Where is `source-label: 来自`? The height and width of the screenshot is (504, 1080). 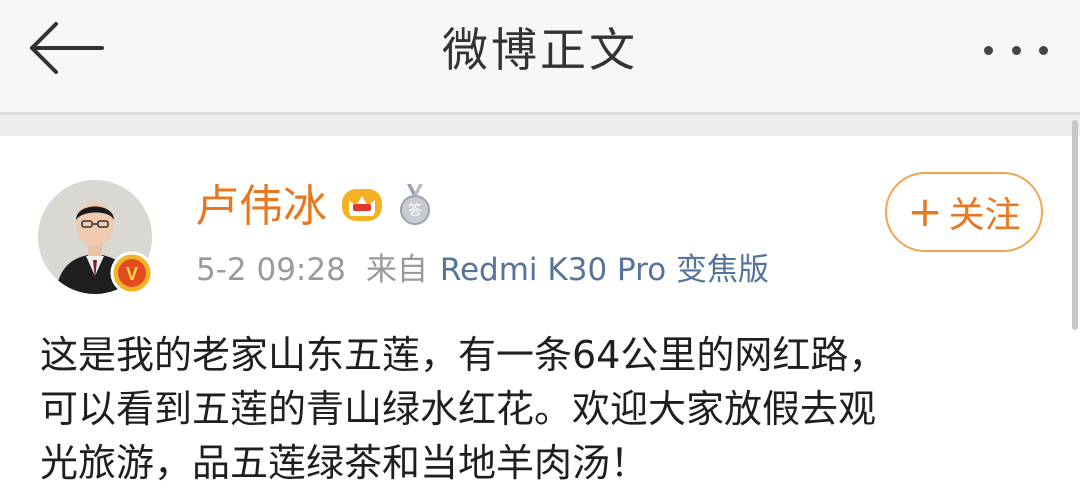 source-label: 来自 is located at coordinates (396, 270).